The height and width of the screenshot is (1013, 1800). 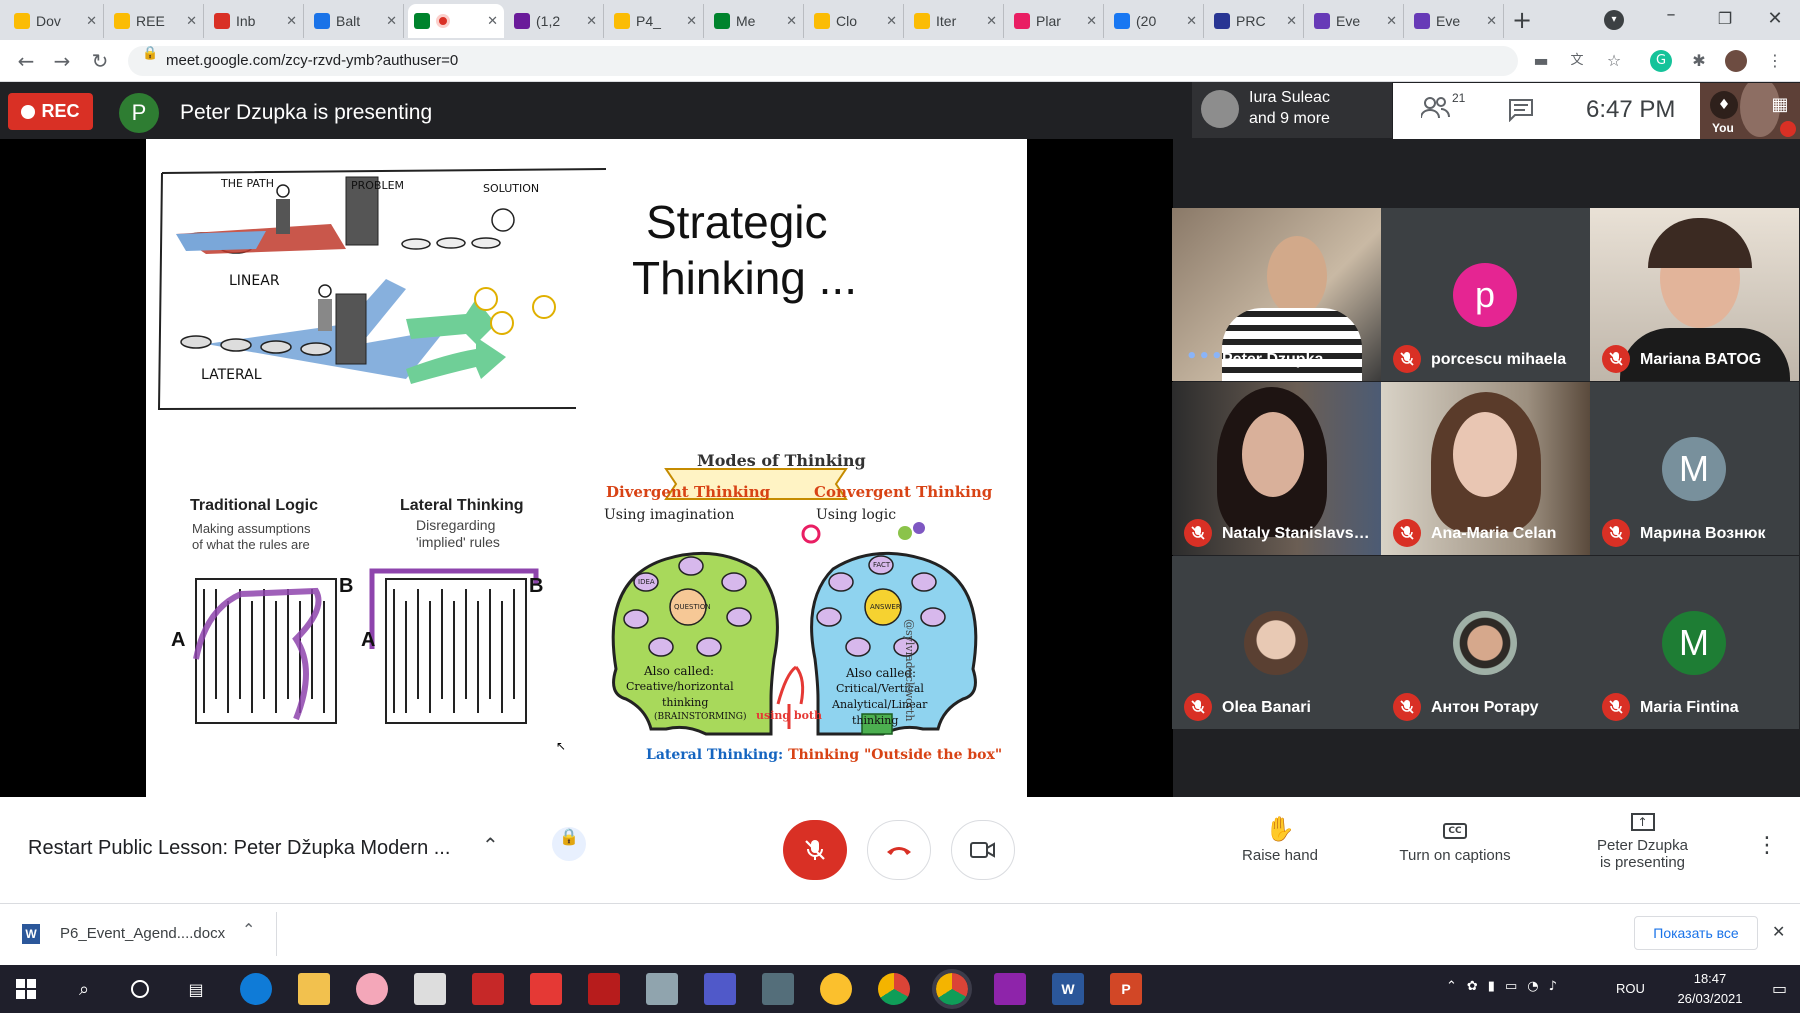 I want to click on file-explorer-icon, so click(x=314, y=989).